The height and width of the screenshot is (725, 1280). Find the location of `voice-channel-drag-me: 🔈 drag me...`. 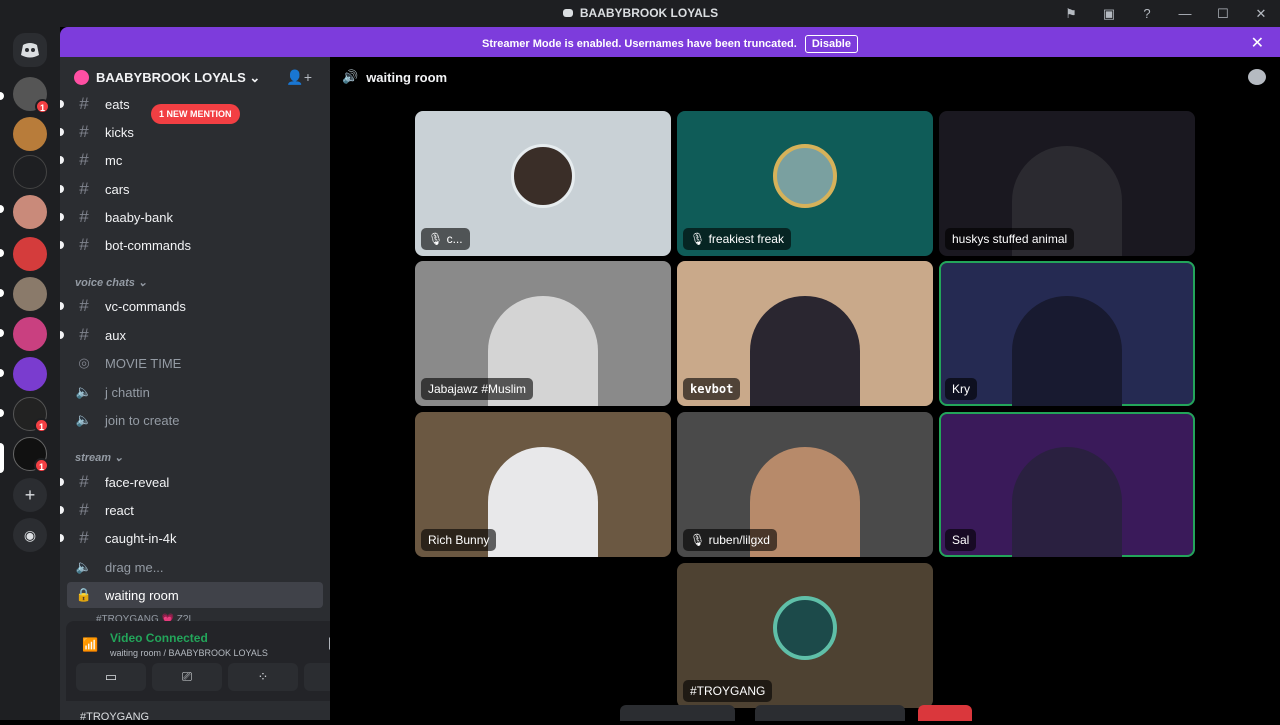

voice-channel-drag-me: 🔈 drag me... is located at coordinates (195, 567).